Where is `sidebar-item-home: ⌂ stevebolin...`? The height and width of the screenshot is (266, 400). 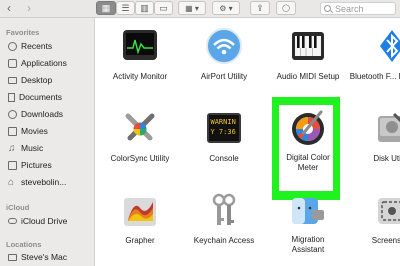 sidebar-item-home: ⌂ stevebolin... is located at coordinates (50, 182).